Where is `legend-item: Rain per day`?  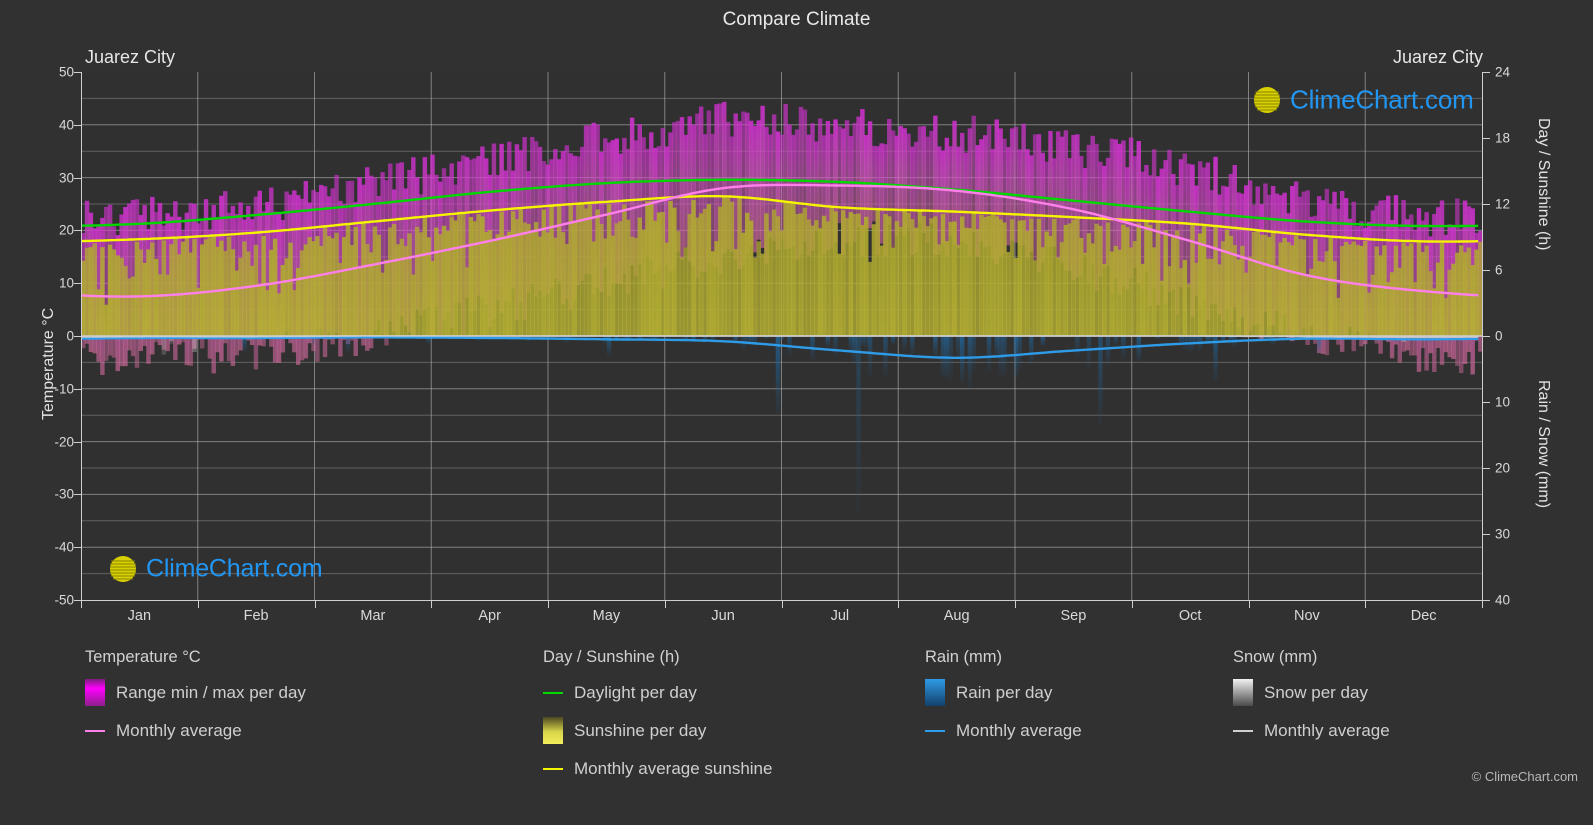
legend-item: Rain per day is located at coordinates (1003, 692).